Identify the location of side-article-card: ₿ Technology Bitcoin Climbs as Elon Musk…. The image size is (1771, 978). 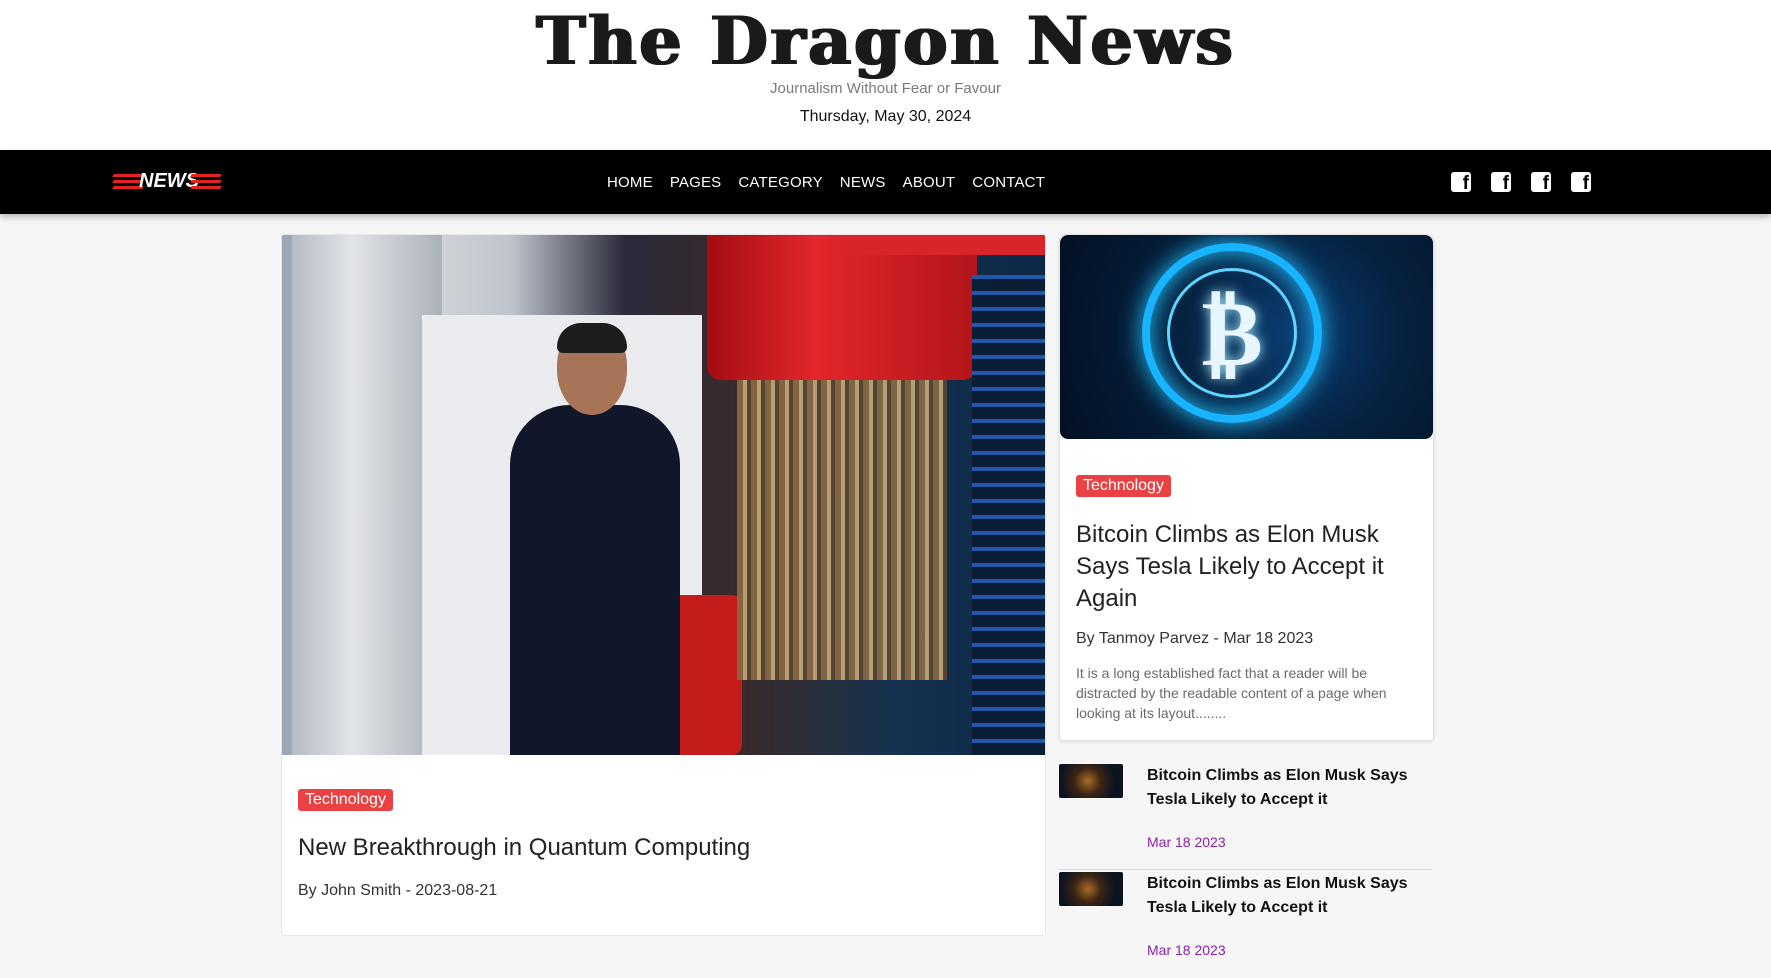
(1246, 487).